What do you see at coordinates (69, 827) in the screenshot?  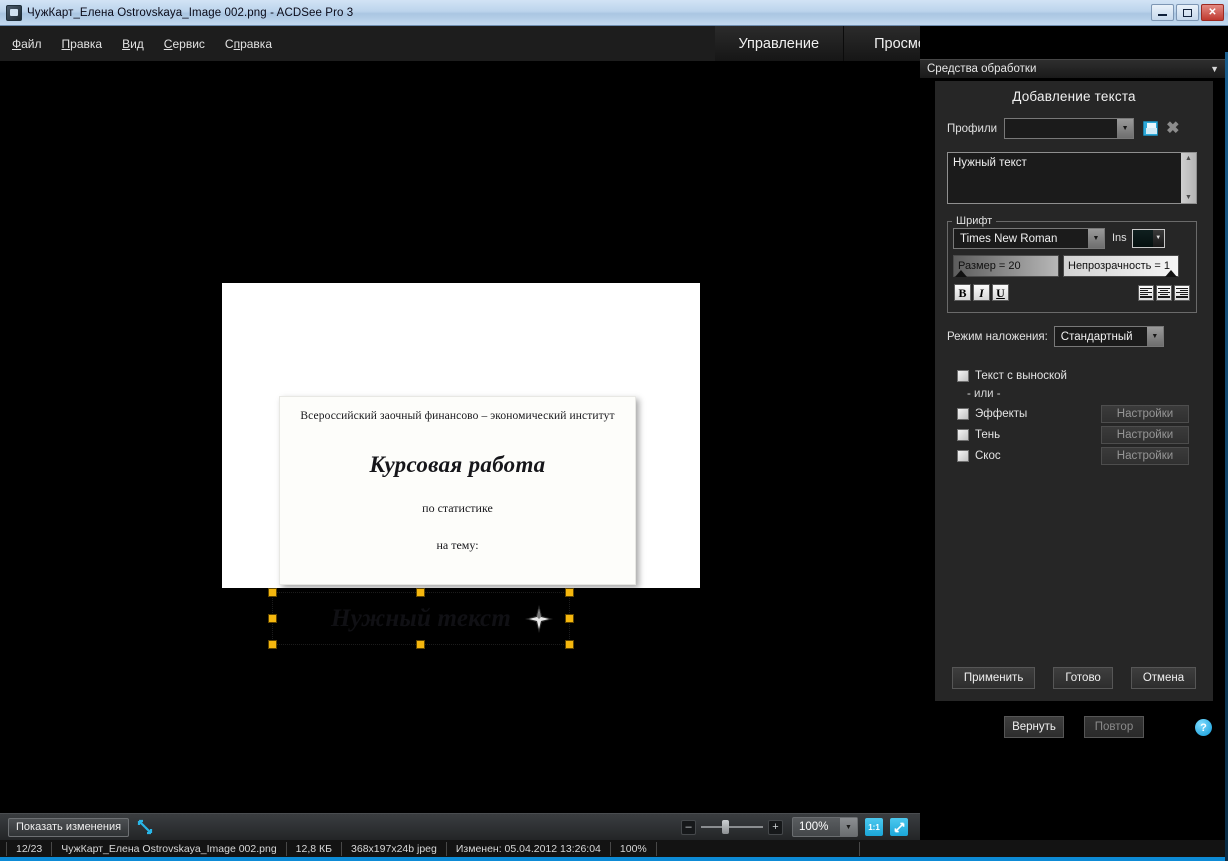 I see `show-changes-button: Показать изменения` at bounding box center [69, 827].